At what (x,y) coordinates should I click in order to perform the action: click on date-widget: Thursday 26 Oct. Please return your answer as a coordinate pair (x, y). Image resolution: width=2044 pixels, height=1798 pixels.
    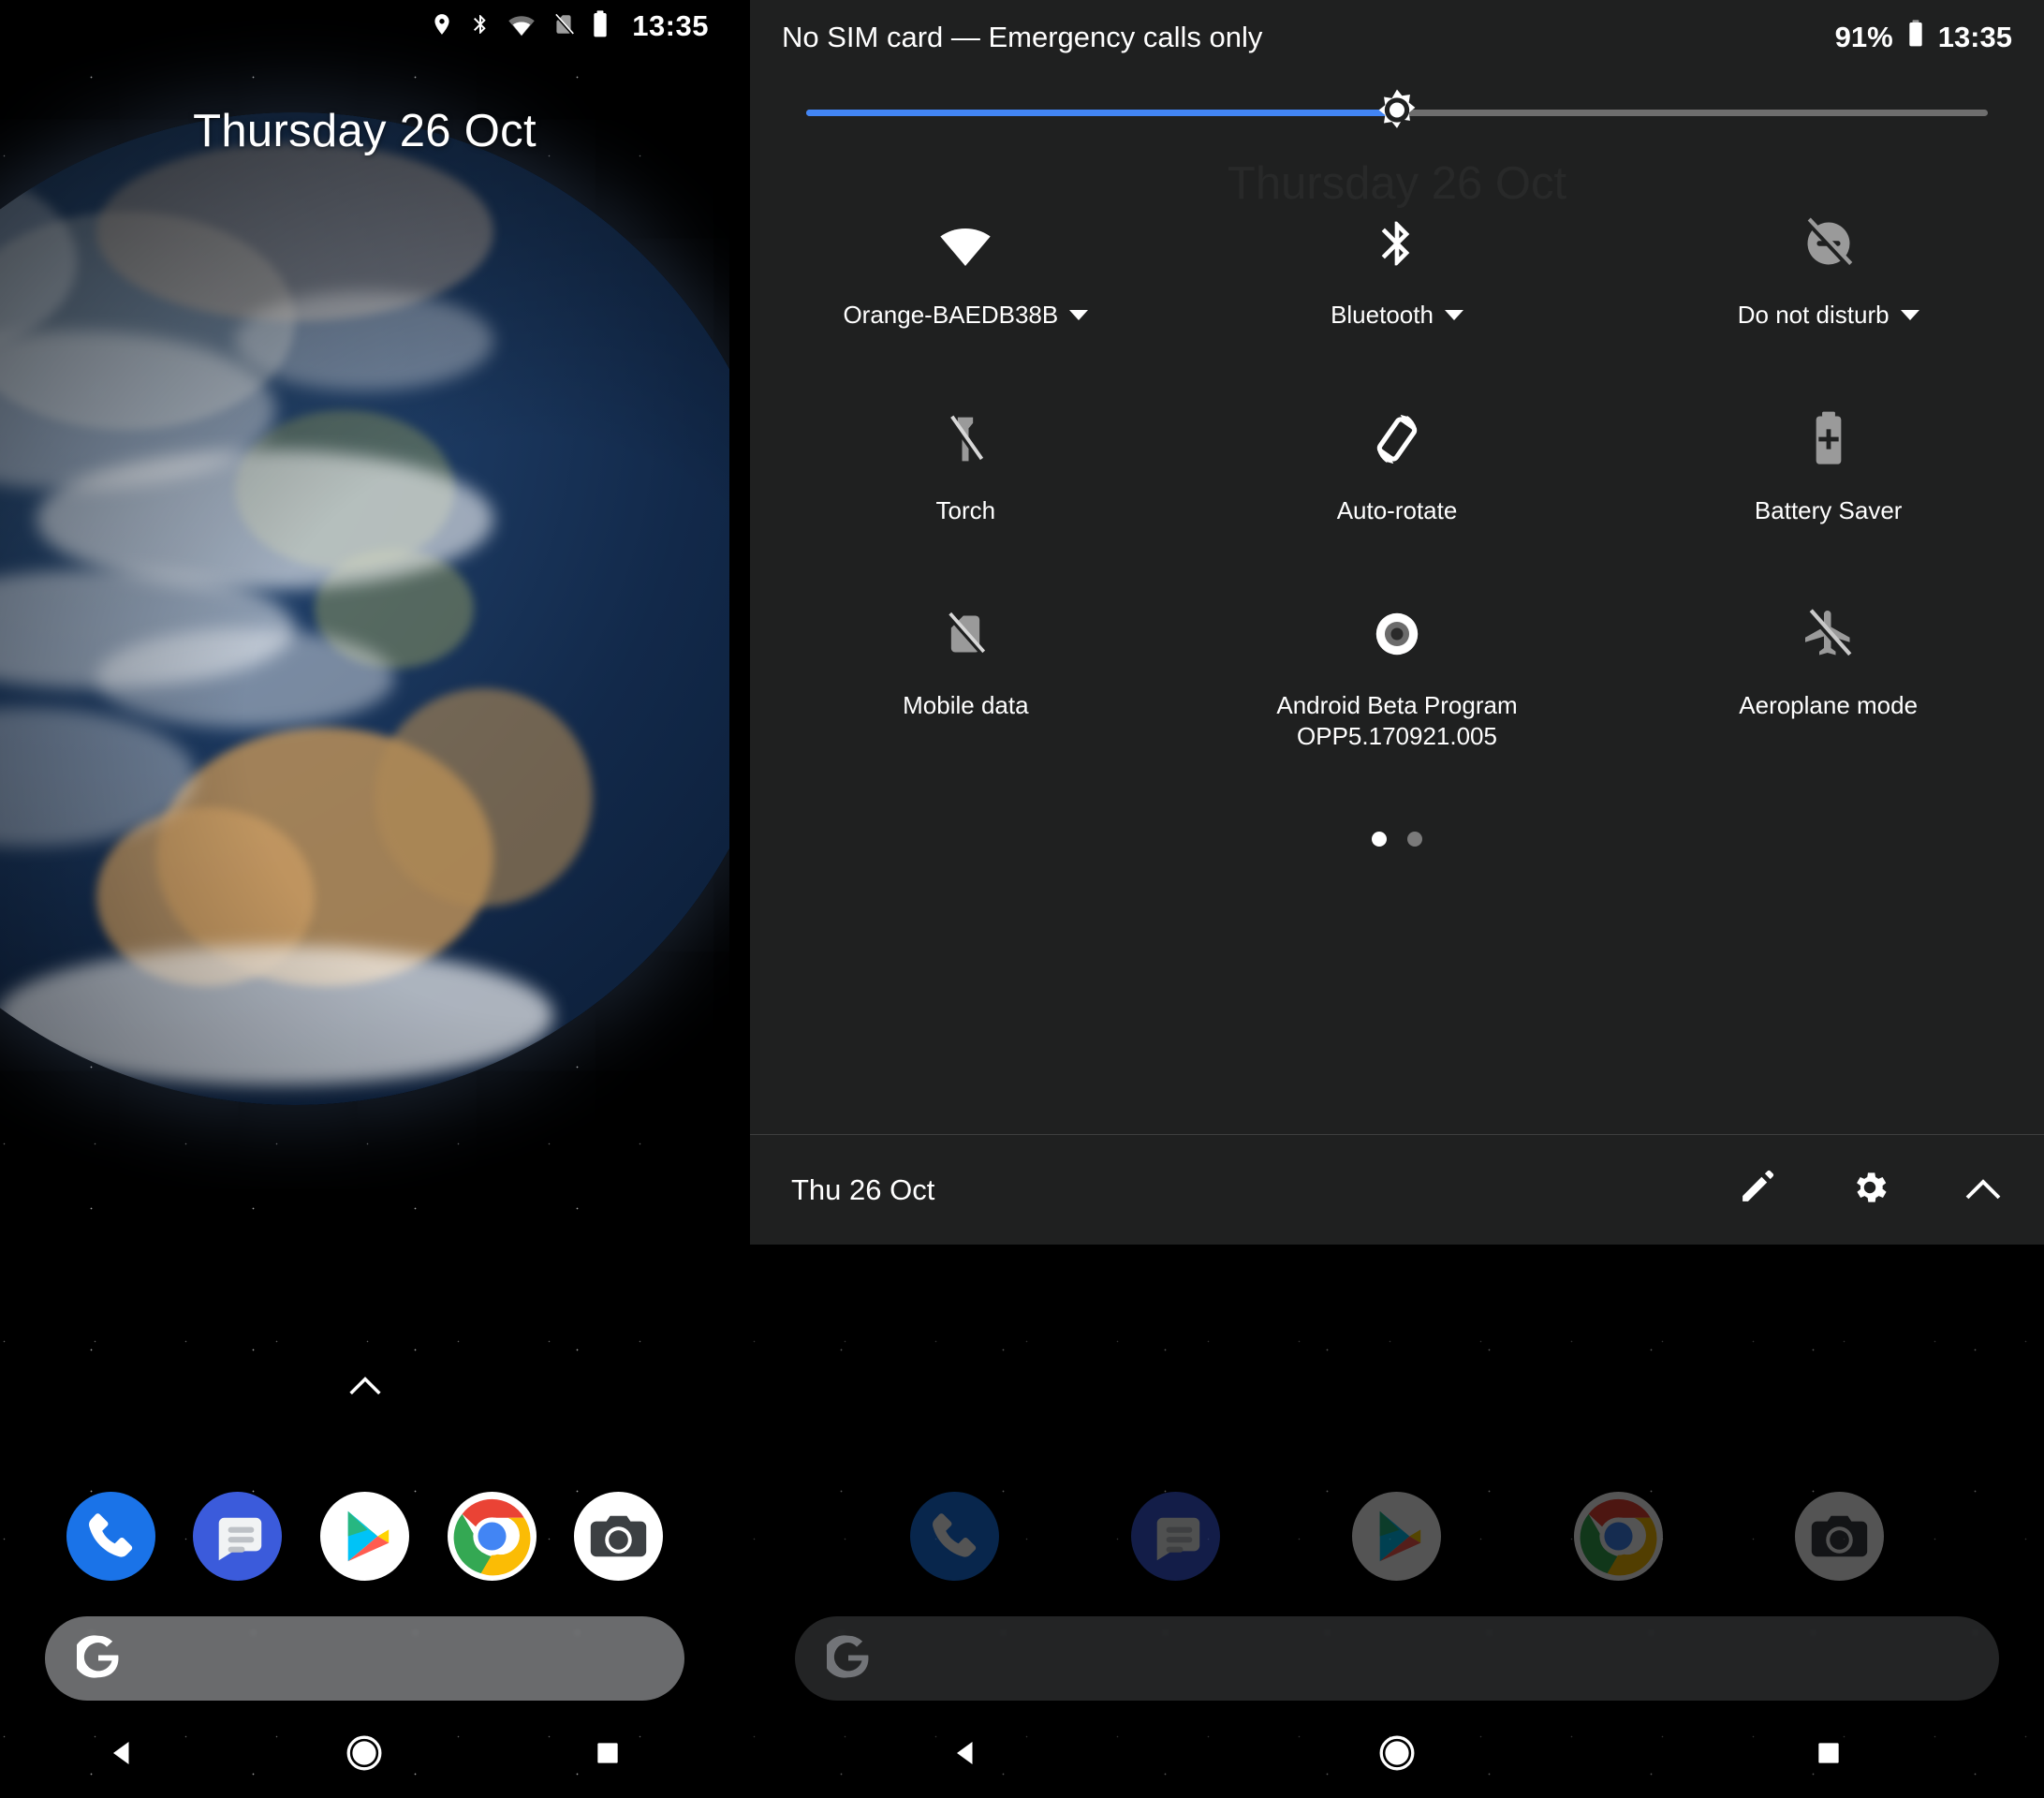
    Looking at the image, I should click on (365, 131).